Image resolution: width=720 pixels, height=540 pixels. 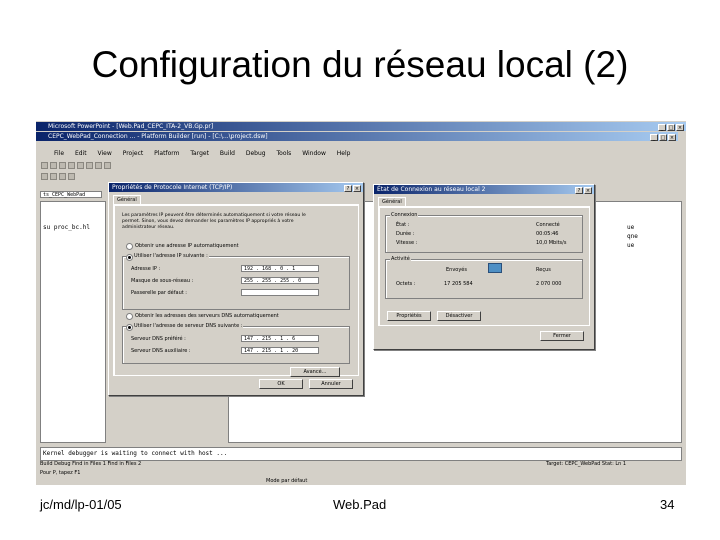 What do you see at coordinates (543, 270) in the screenshot?
I see `received-label: Reçus` at bounding box center [543, 270].